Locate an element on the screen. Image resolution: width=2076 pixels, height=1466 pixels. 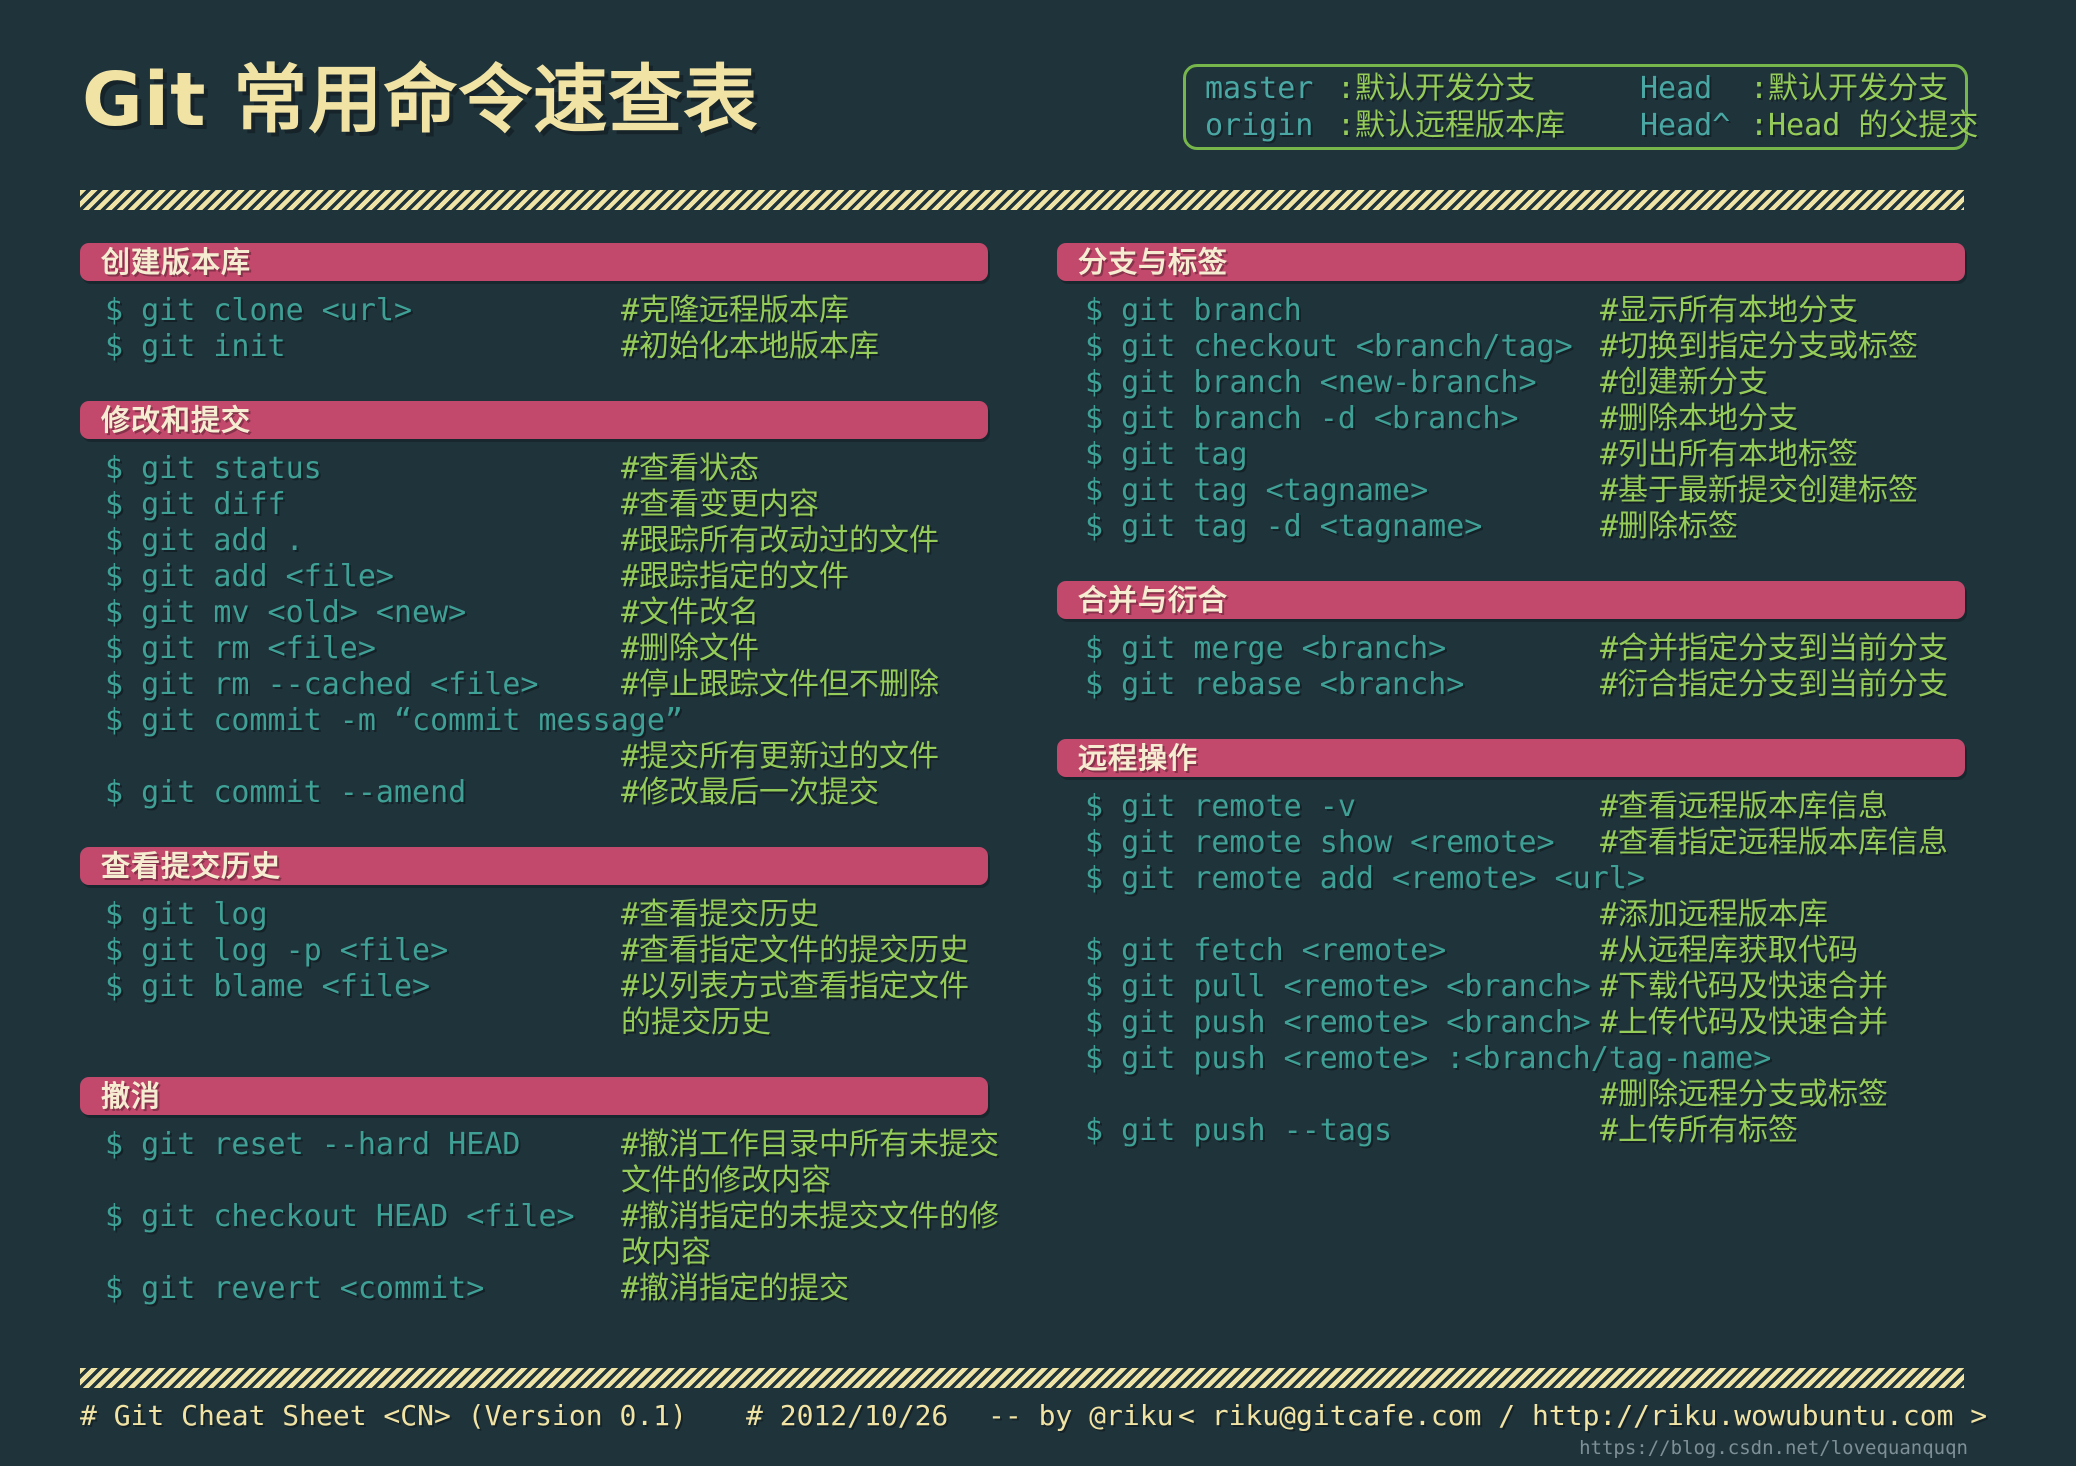
comment-text: #克隆远程版本库 is located at coordinates (735, 310).